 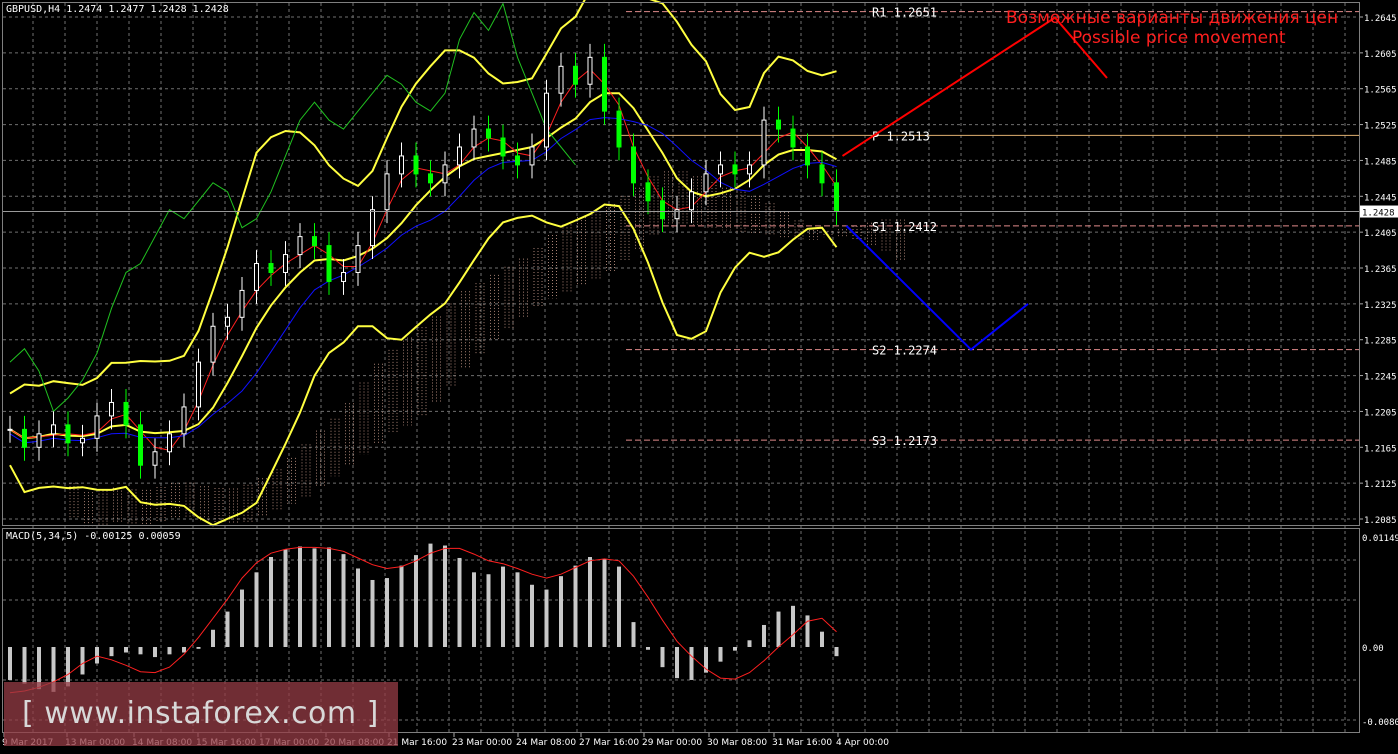 I want to click on axis-tick-label: 1.2645, so click(x=1380, y=19).